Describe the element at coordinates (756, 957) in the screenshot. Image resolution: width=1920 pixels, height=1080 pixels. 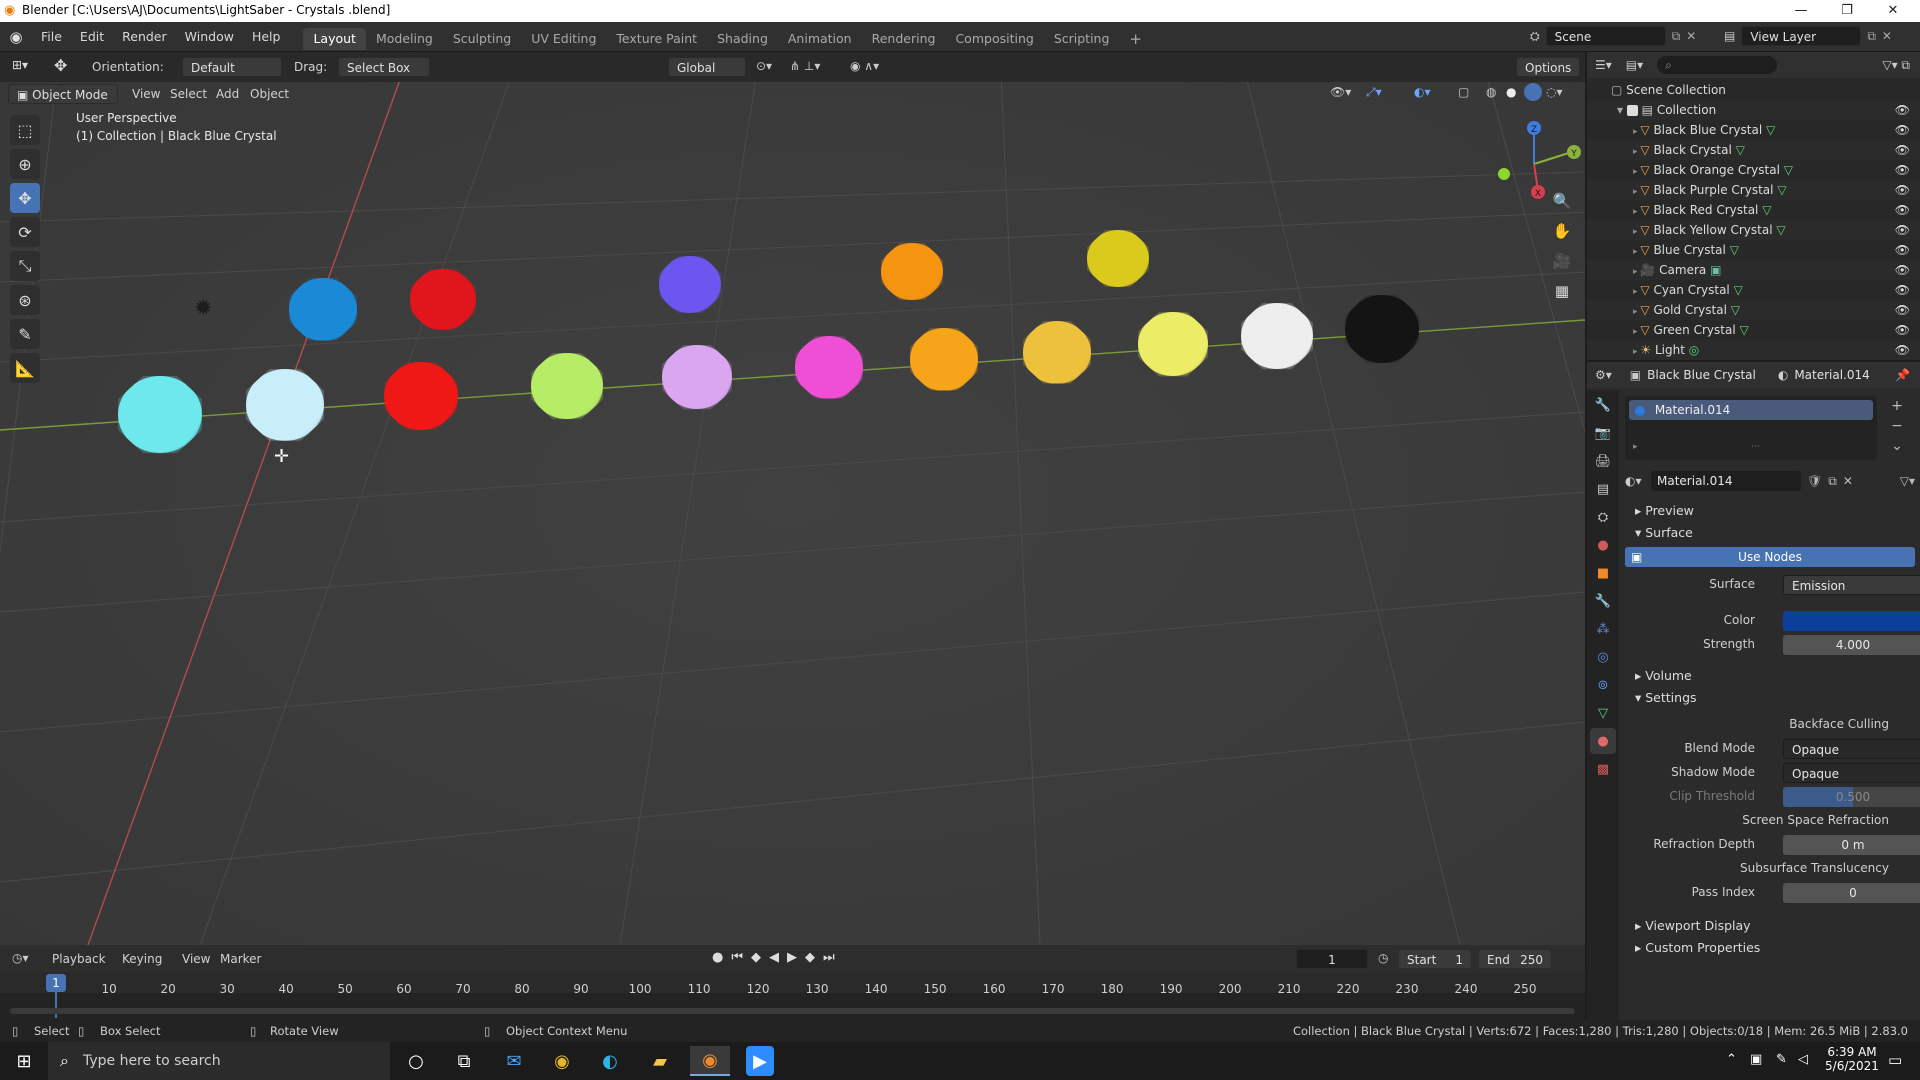
I see `prev-keyframe-icon: ◆` at that location.